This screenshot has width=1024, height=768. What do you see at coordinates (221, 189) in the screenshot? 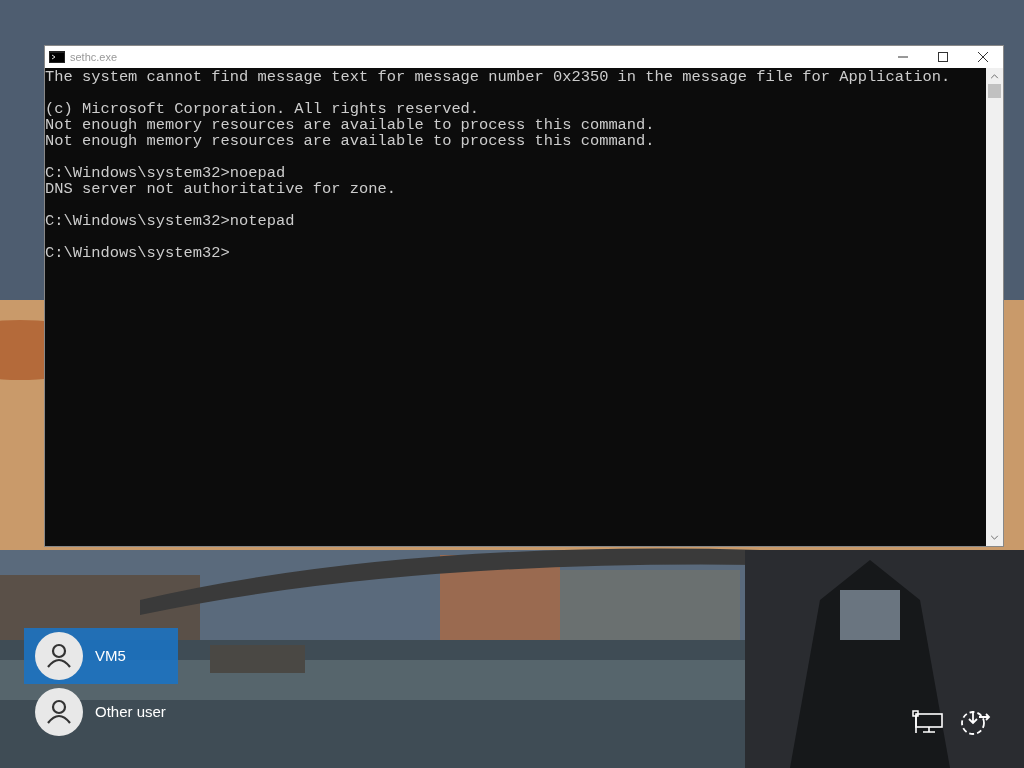
I see `console-line: DNS server not authoritative for zone.` at bounding box center [221, 189].